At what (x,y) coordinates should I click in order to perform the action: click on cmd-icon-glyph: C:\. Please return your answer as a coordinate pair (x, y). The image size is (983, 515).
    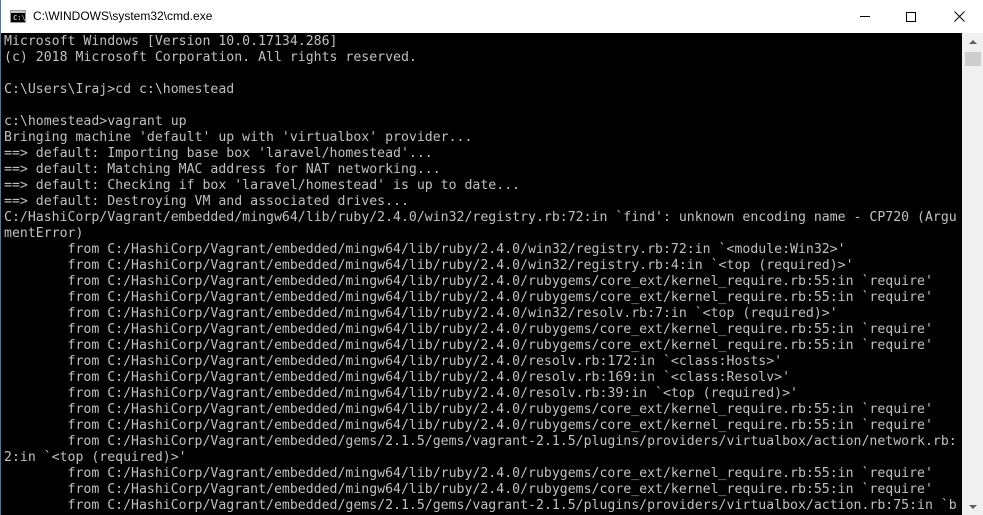
    Looking at the image, I should click on (19, 18).